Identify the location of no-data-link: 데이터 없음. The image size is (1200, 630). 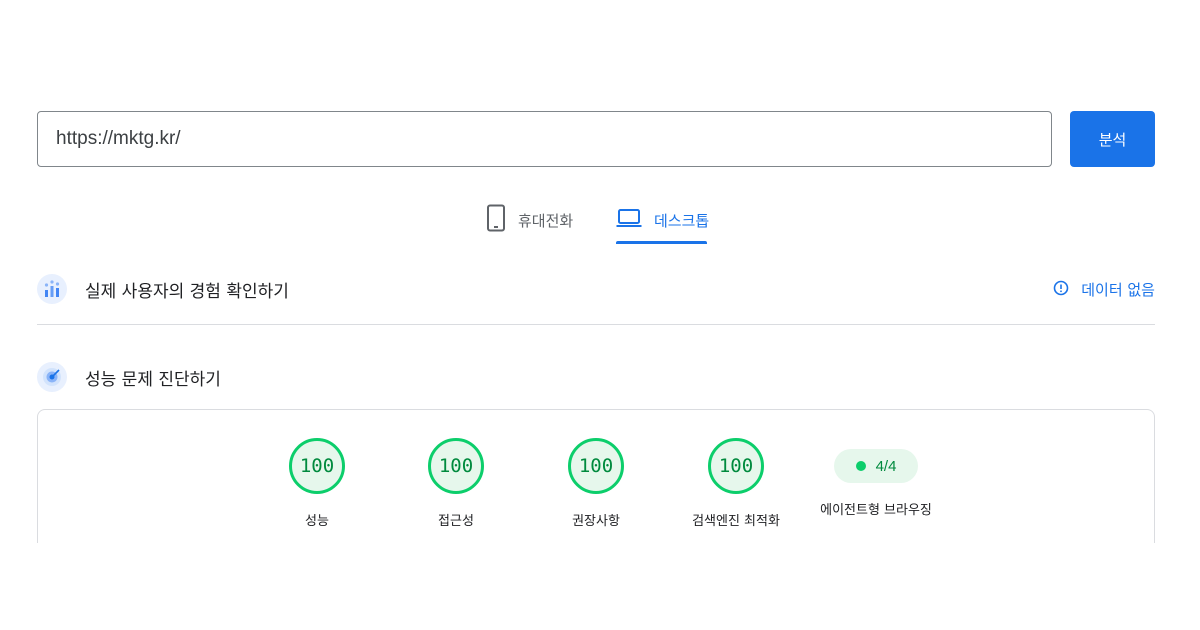
(1104, 289).